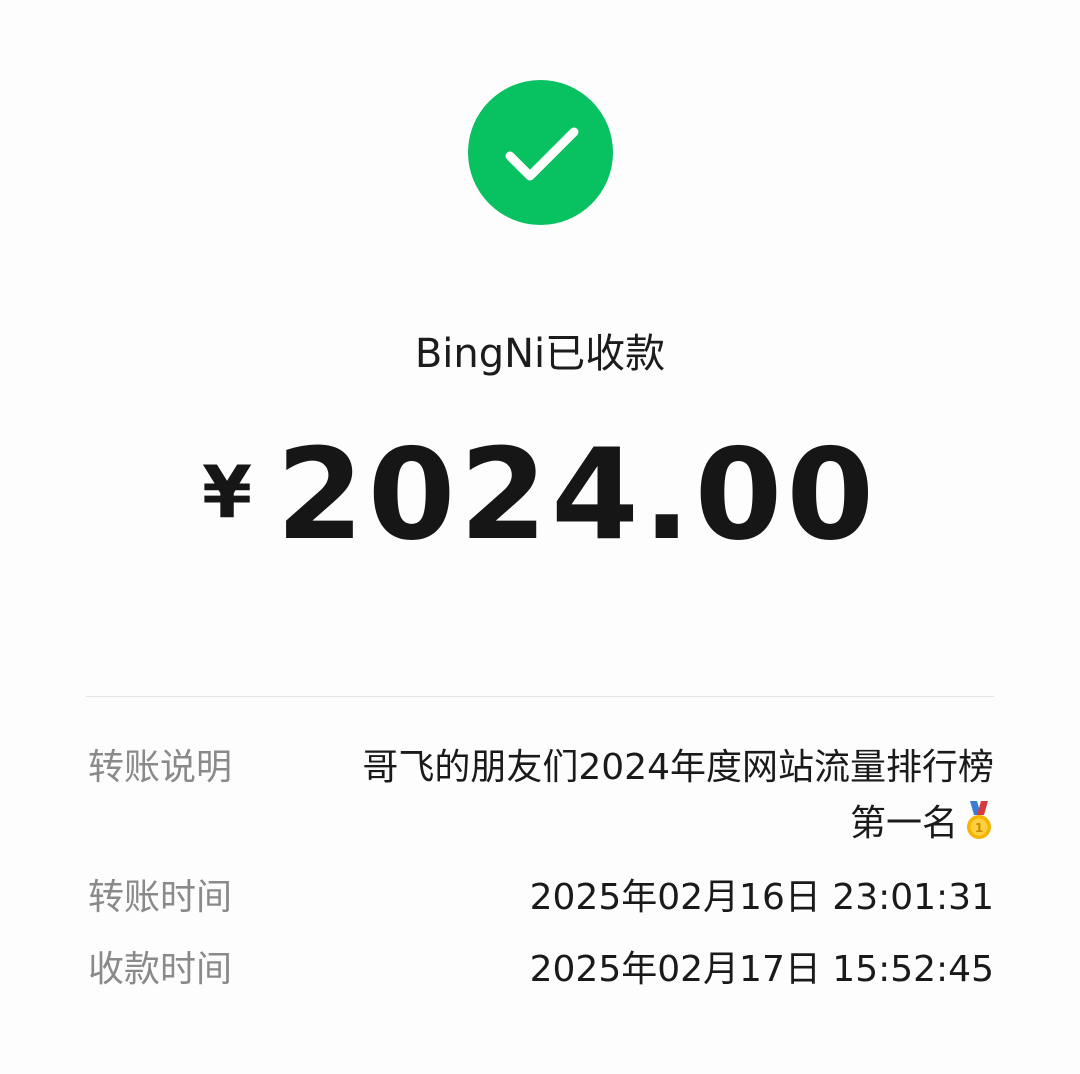  What do you see at coordinates (761, 897) in the screenshot?
I see `transfer-time-value: 2025年02月16日 23:01:31` at bounding box center [761, 897].